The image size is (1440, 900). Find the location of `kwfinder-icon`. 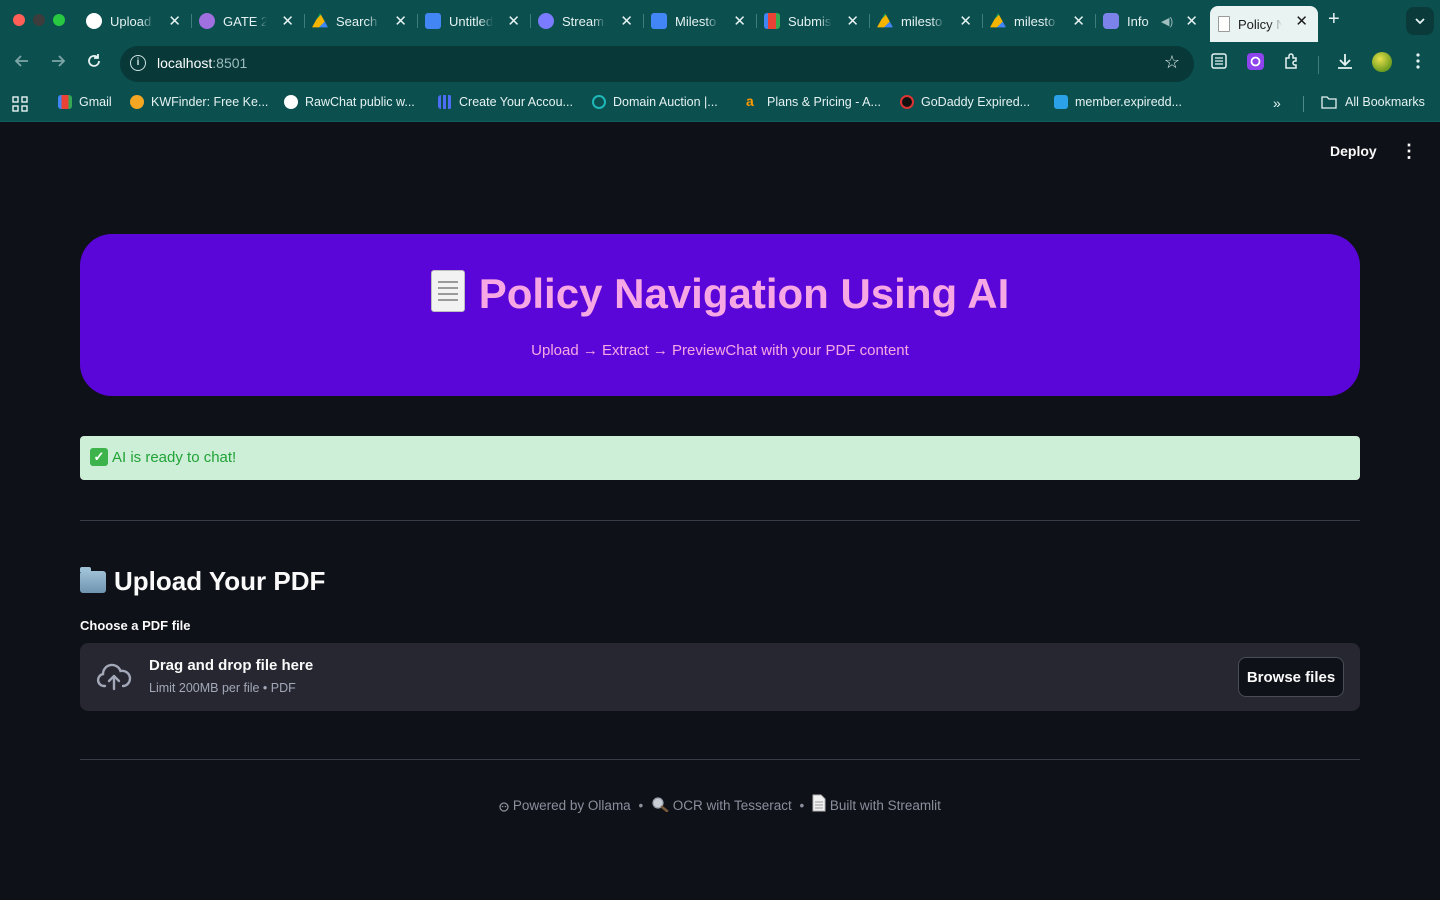

kwfinder-icon is located at coordinates (137, 102).